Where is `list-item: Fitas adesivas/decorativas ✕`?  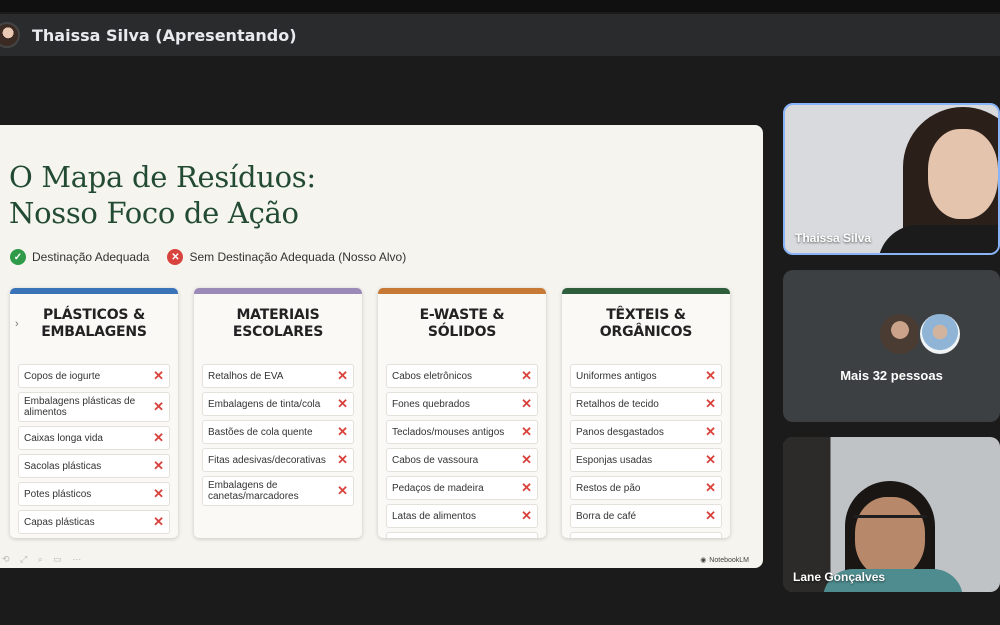 list-item: Fitas adesivas/decorativas ✕ is located at coordinates (278, 460).